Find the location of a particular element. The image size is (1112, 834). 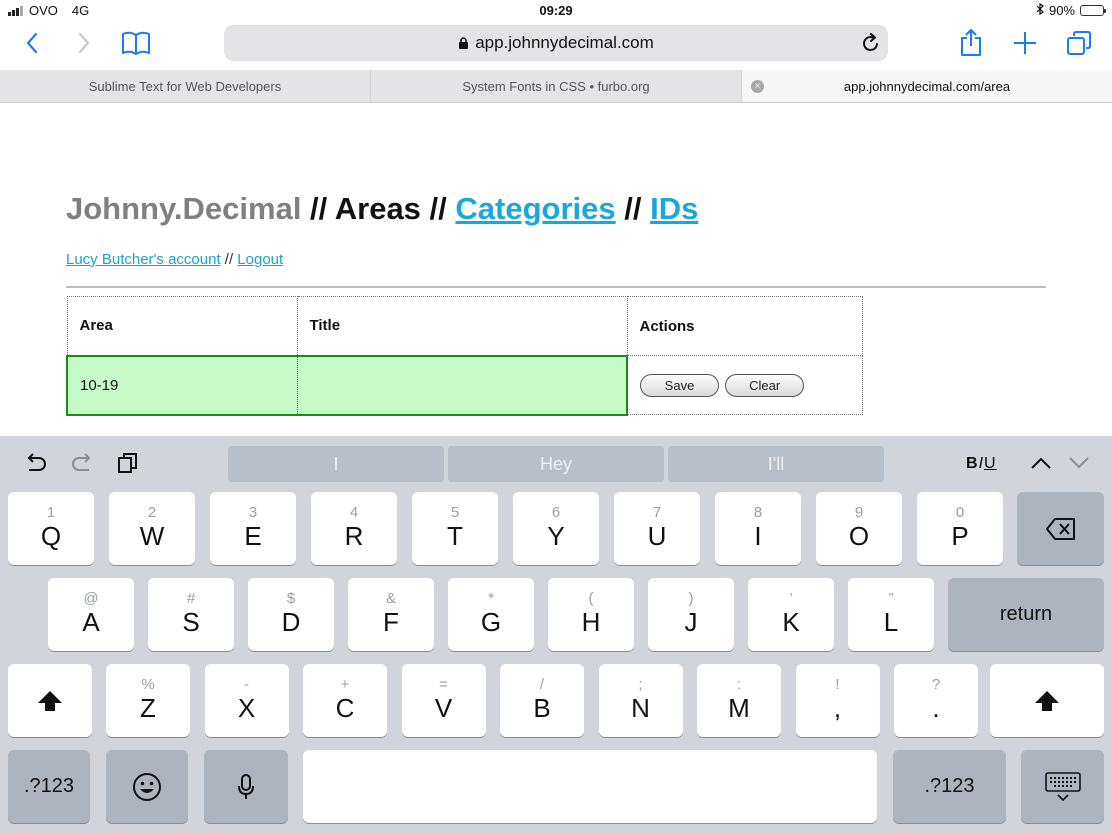

numbers-key-right: .?123 is located at coordinates (949, 786).